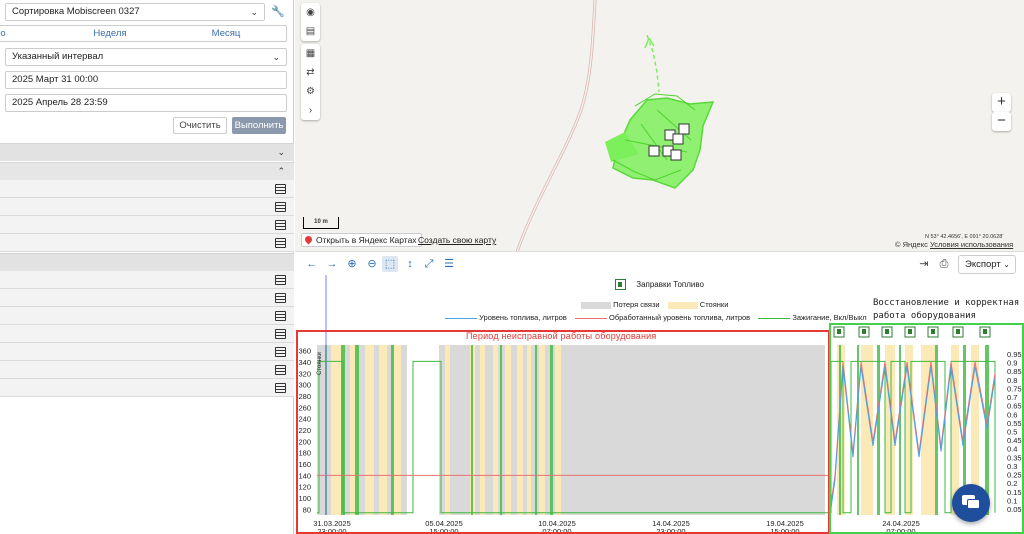  What do you see at coordinates (457, 240) in the screenshot?
I see `create-map-link: Создать свою карту` at bounding box center [457, 240].